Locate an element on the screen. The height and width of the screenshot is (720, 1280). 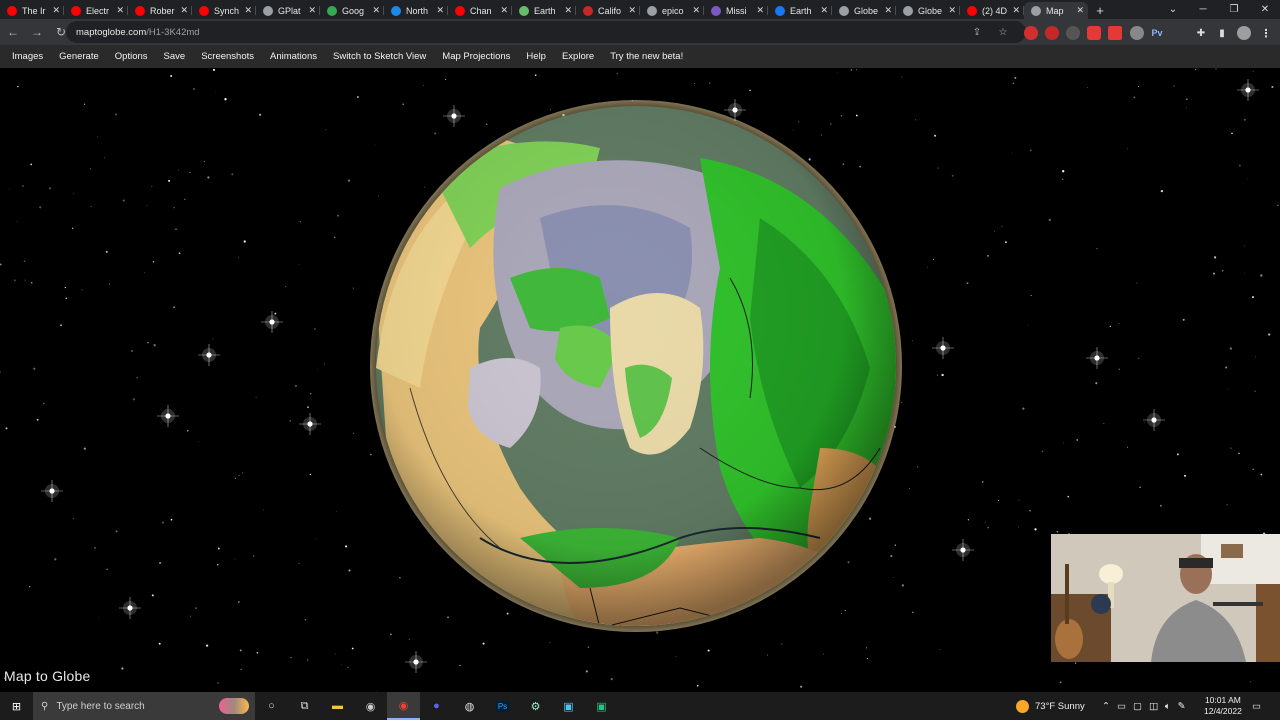
app-bird-icon: ◉ is located at coordinates (370, 706).